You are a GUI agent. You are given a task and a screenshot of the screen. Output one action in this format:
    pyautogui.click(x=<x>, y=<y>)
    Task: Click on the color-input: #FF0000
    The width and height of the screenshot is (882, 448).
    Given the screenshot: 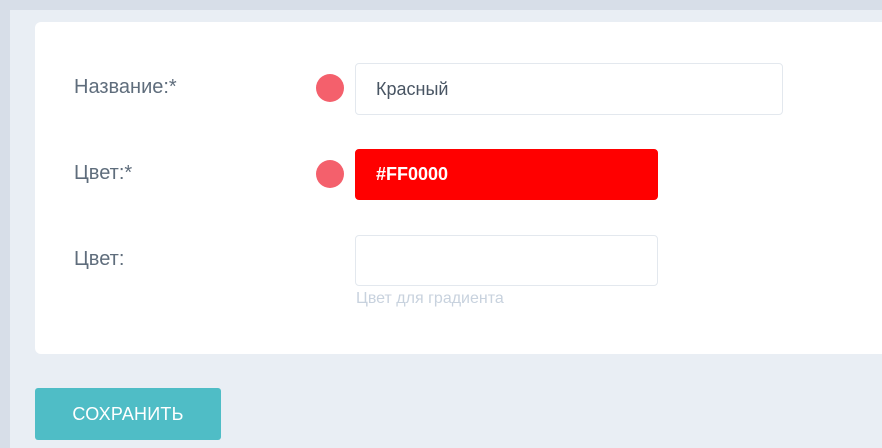 What is the action you would take?
    pyautogui.click(x=506, y=174)
    